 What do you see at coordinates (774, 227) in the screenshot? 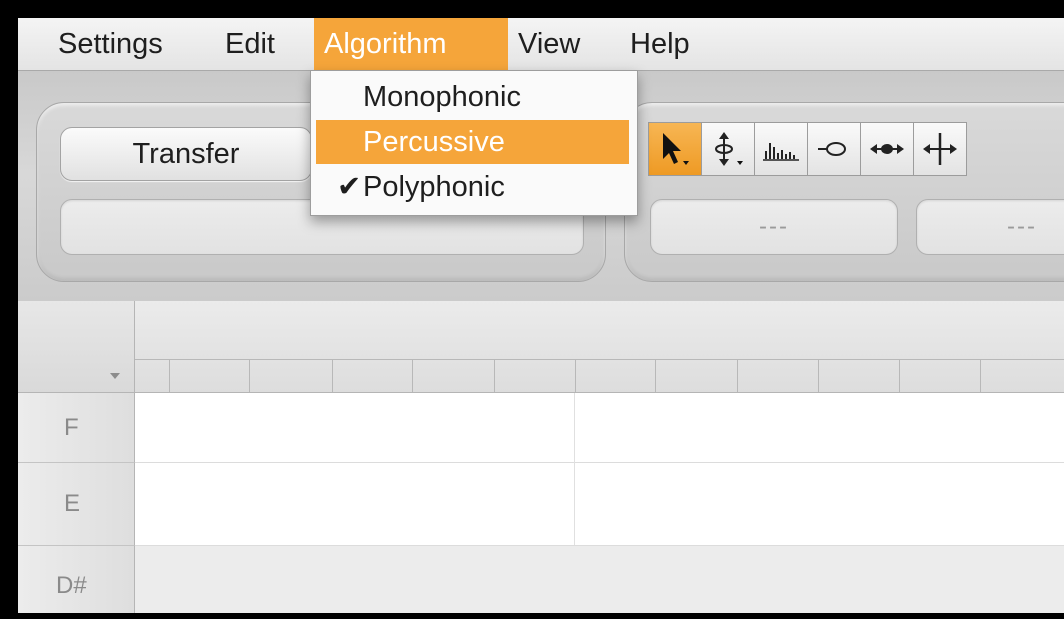
I see `value-field-1: ---` at bounding box center [774, 227].